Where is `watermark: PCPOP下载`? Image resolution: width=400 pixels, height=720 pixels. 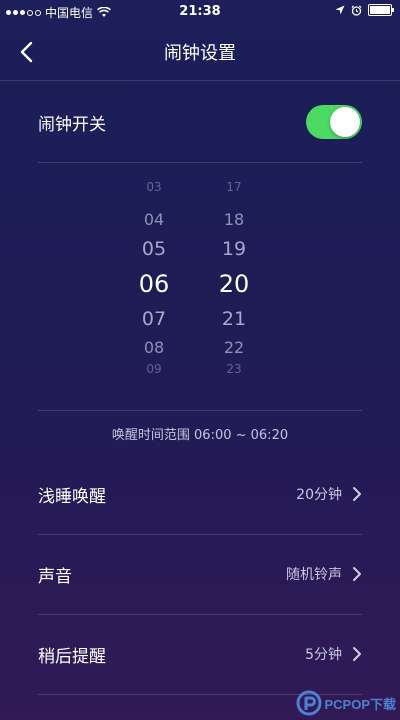
watermark: PCPOP下载 is located at coordinates (346, 703).